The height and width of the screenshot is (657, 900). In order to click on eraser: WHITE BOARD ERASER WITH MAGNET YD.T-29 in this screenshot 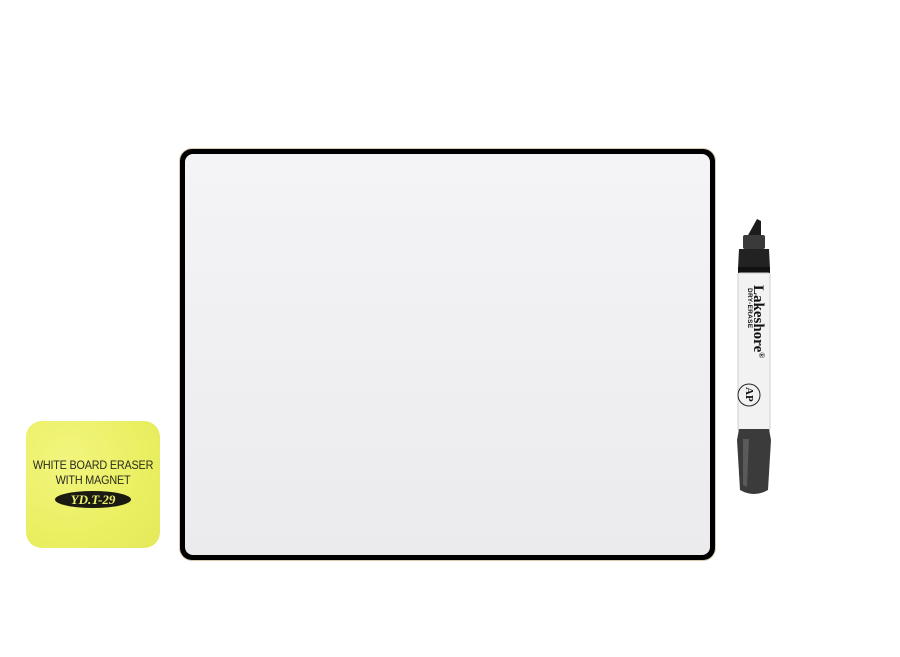, I will do `click(93, 484)`.